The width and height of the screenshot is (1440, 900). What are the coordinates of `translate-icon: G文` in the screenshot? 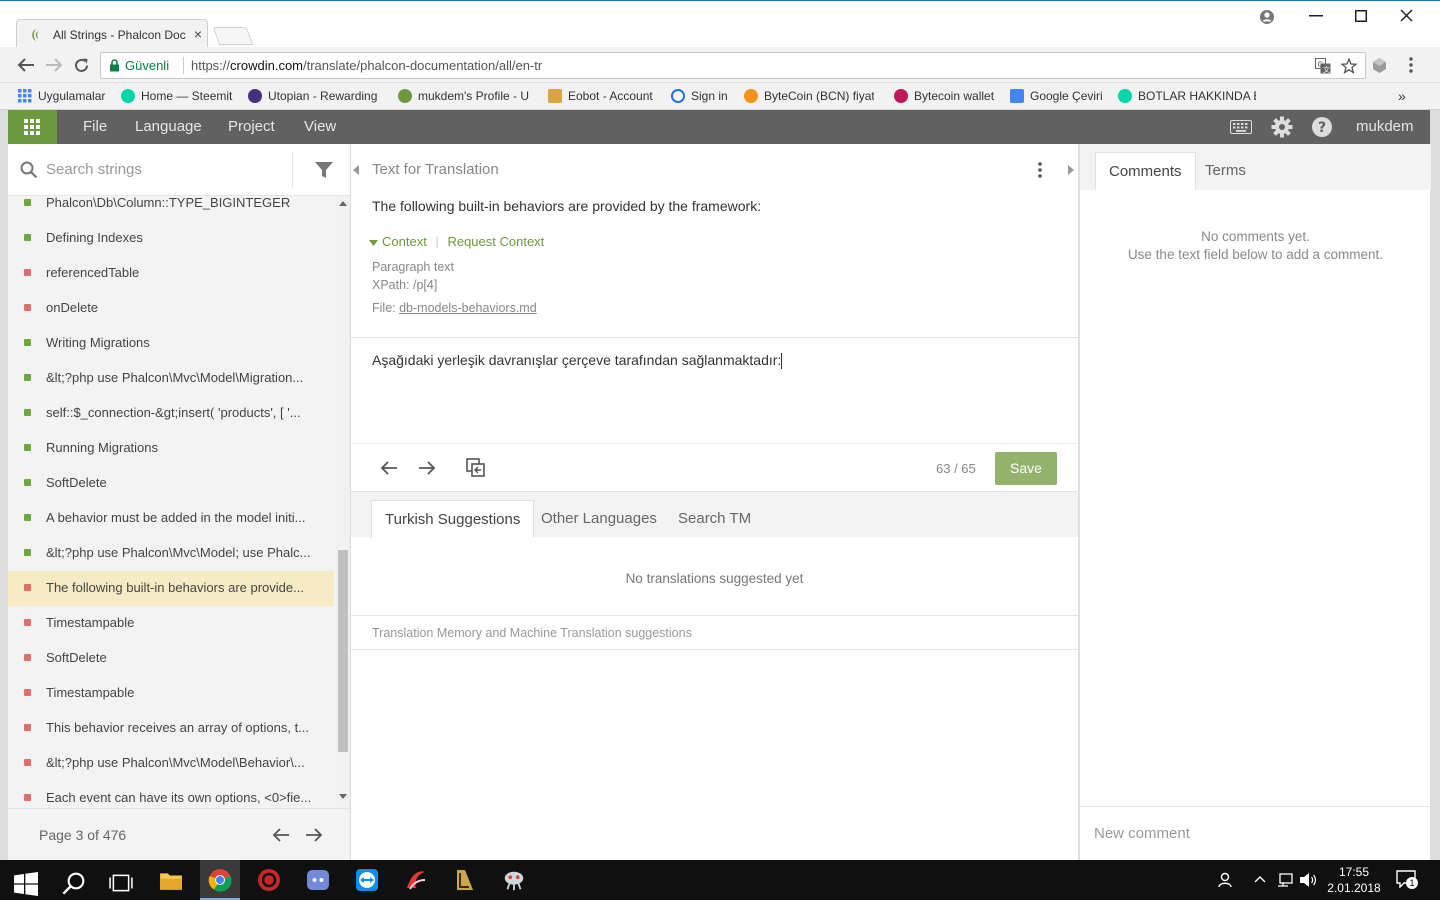 It's located at (1323, 66).